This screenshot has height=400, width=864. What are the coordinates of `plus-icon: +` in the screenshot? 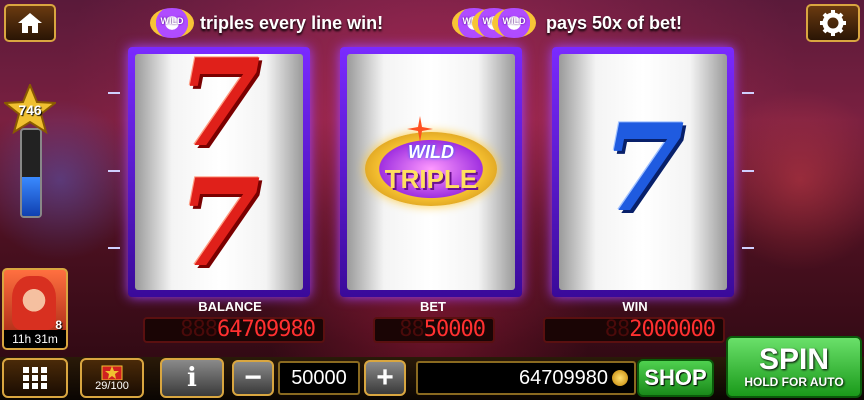 It's located at (385, 377).